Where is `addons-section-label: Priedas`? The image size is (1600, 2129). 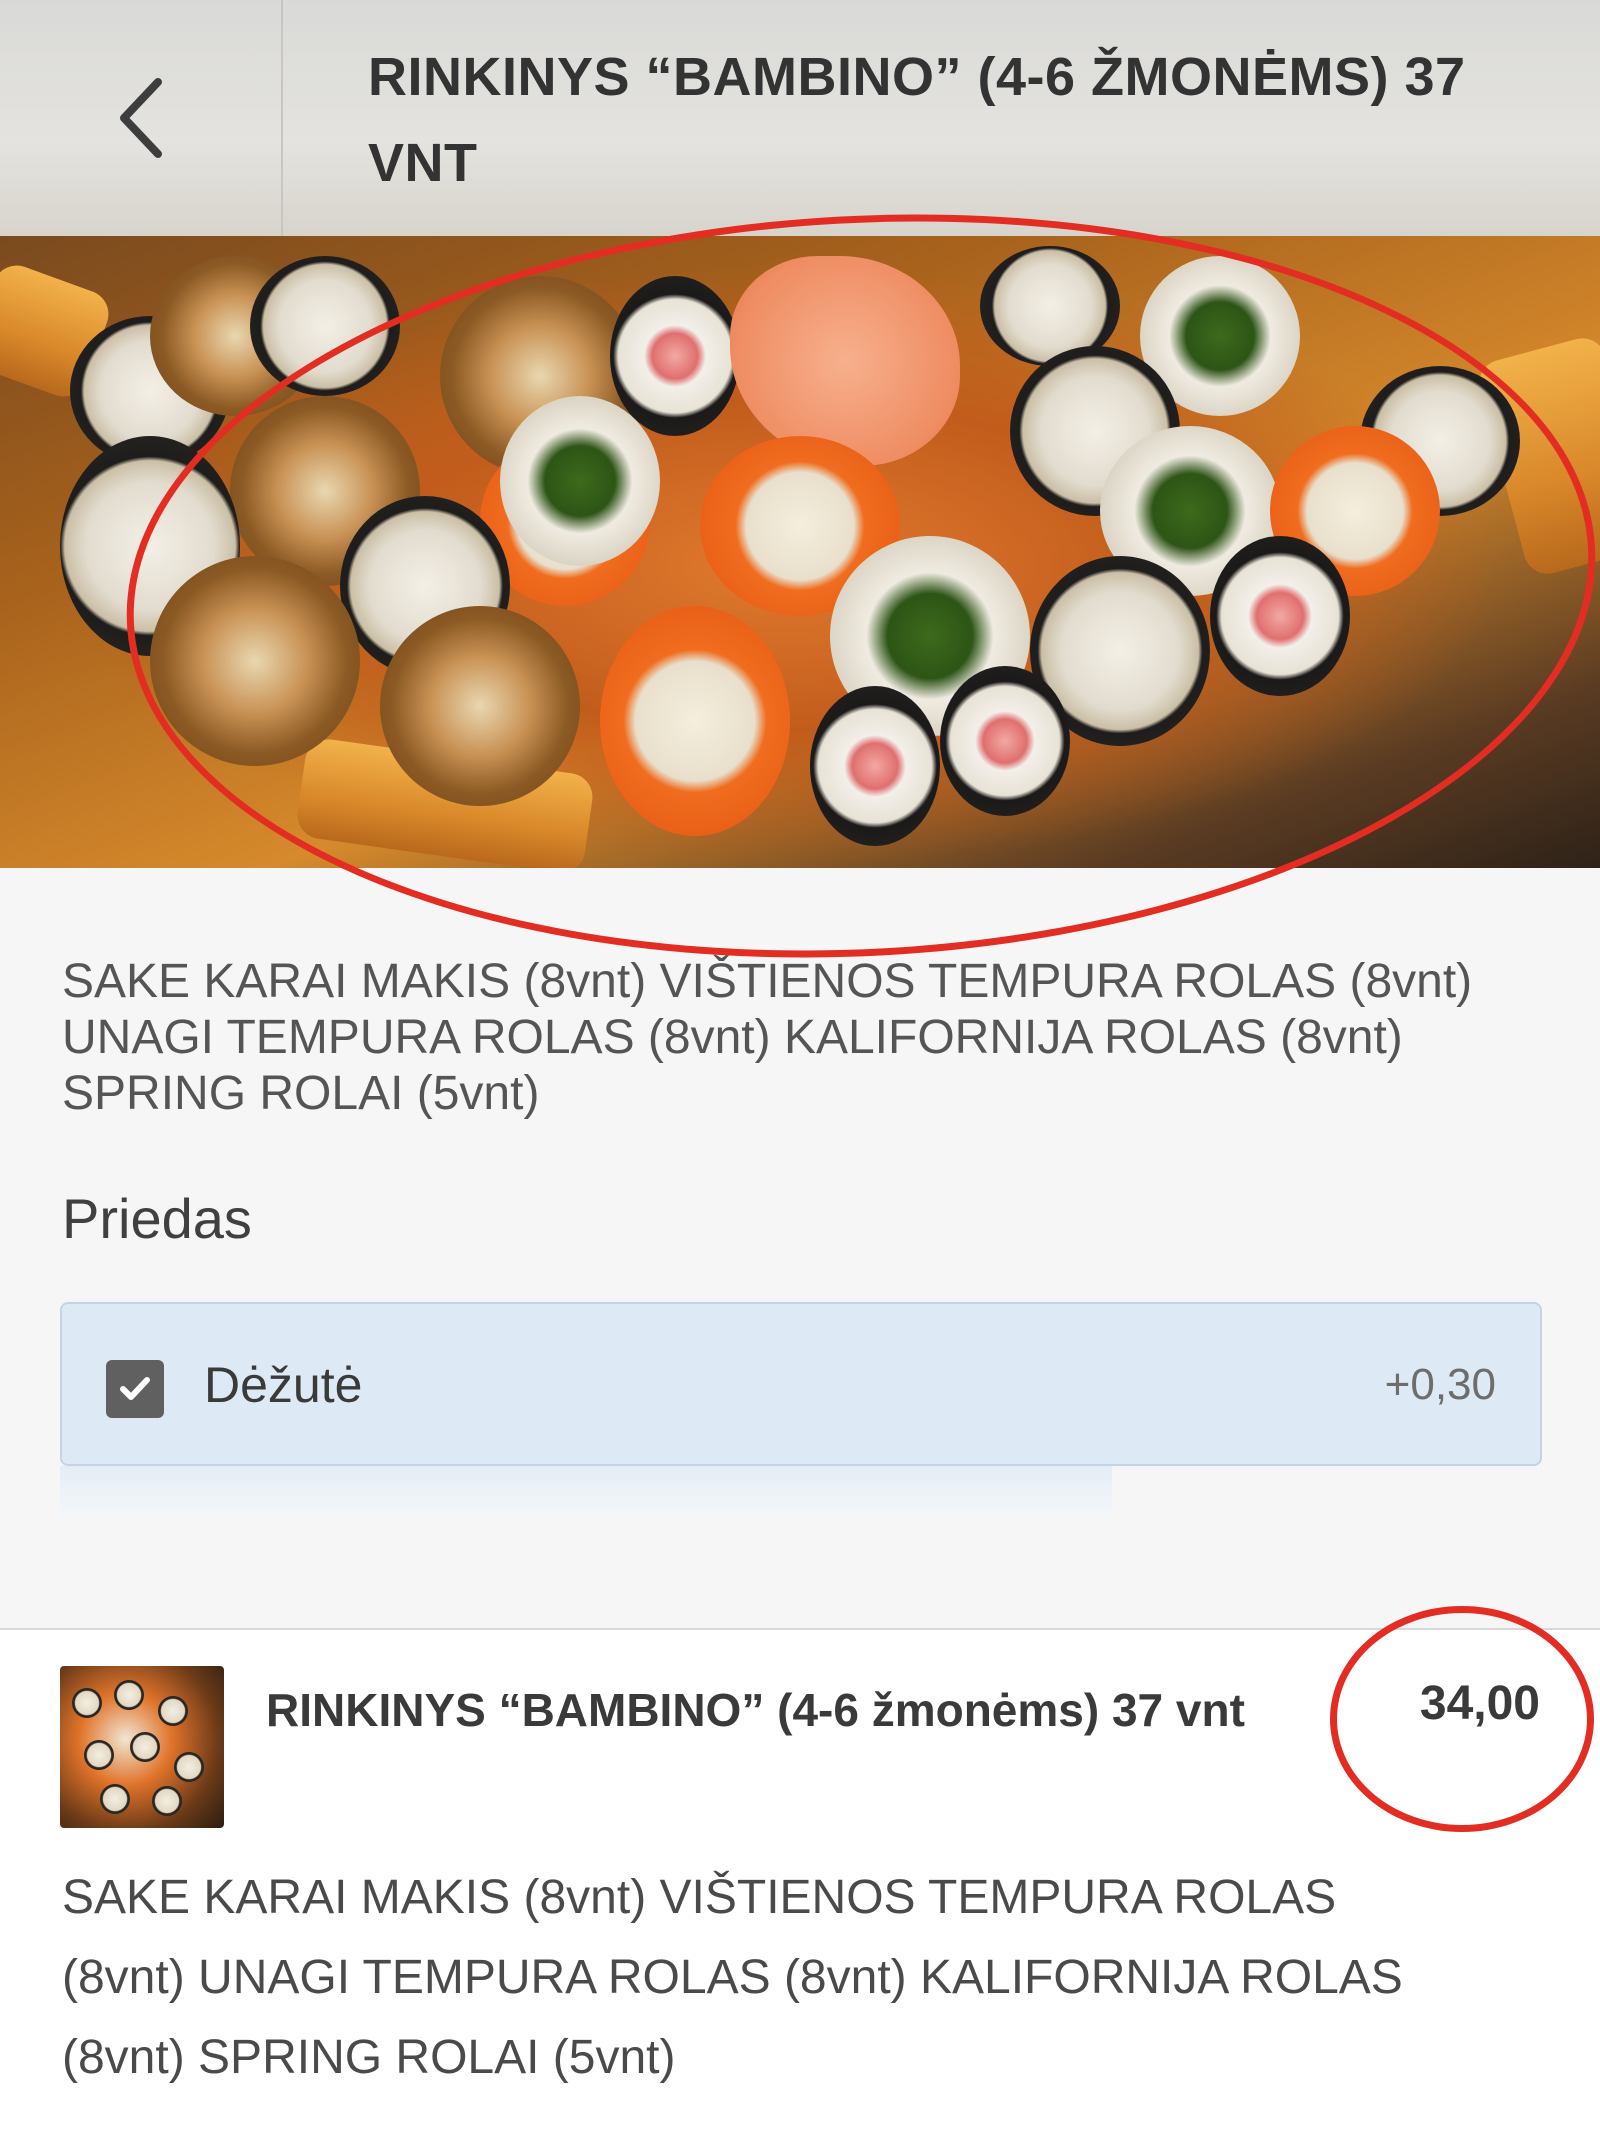
addons-section-label: Priedas is located at coordinates (157, 1218).